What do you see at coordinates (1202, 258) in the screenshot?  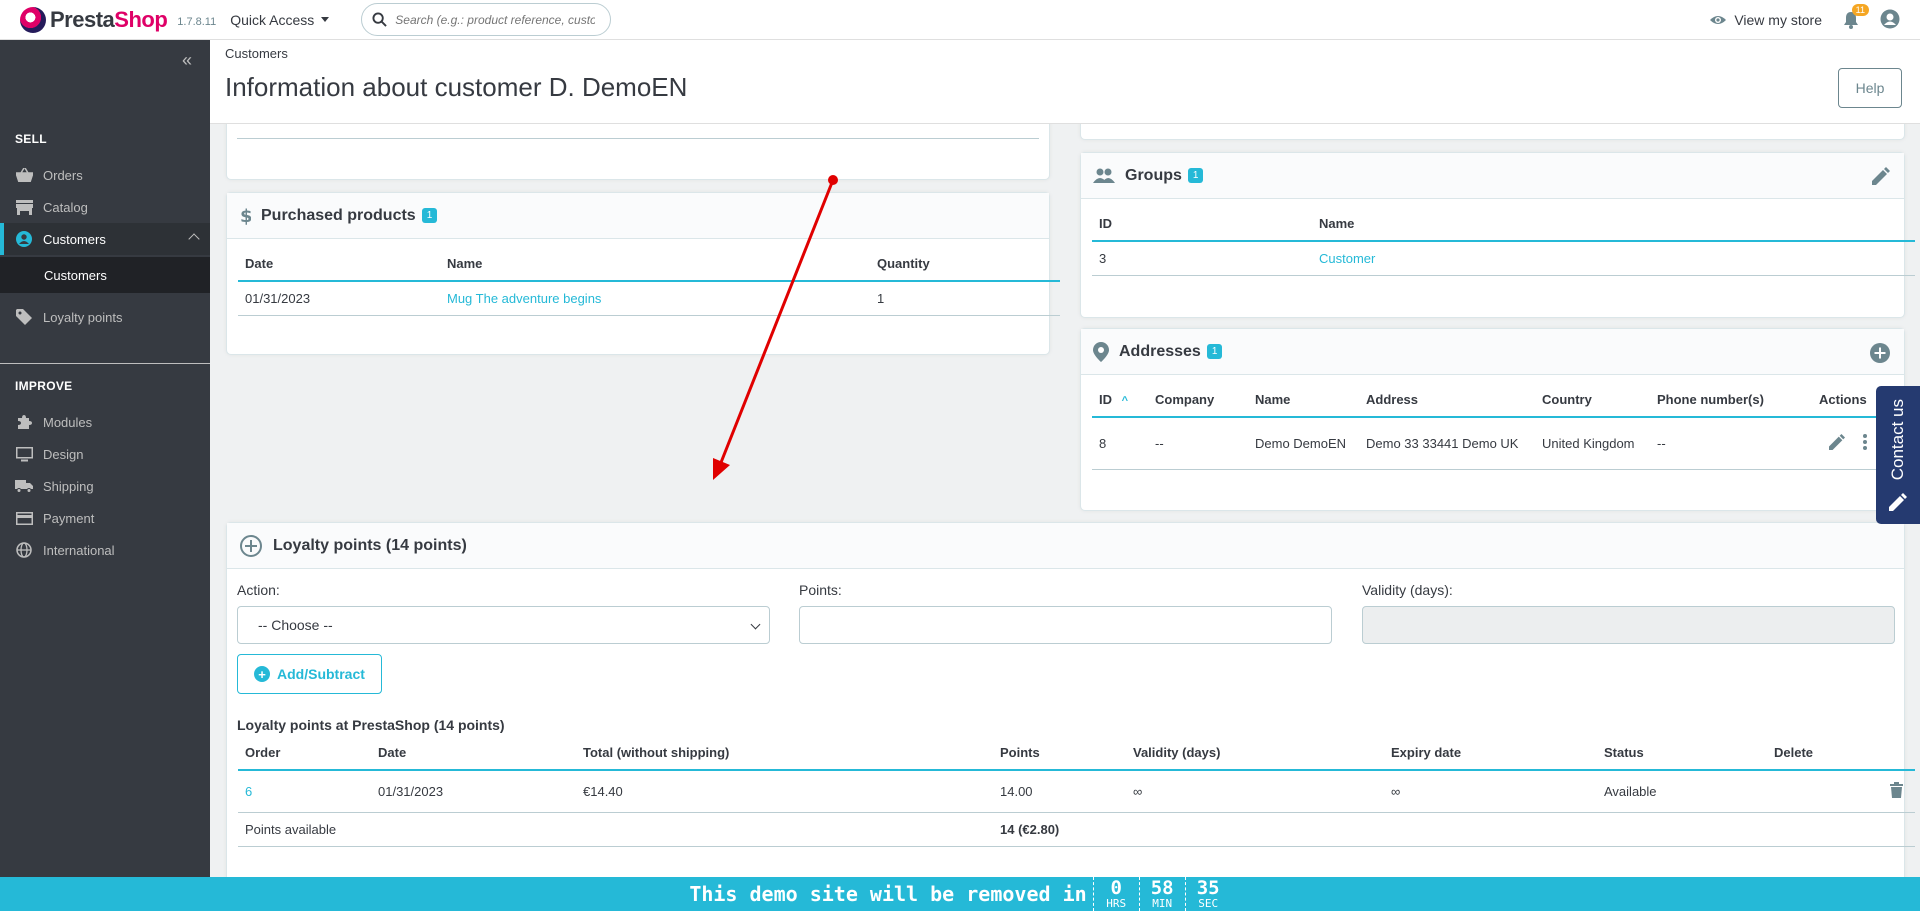 I see `cell-id: 3` at bounding box center [1202, 258].